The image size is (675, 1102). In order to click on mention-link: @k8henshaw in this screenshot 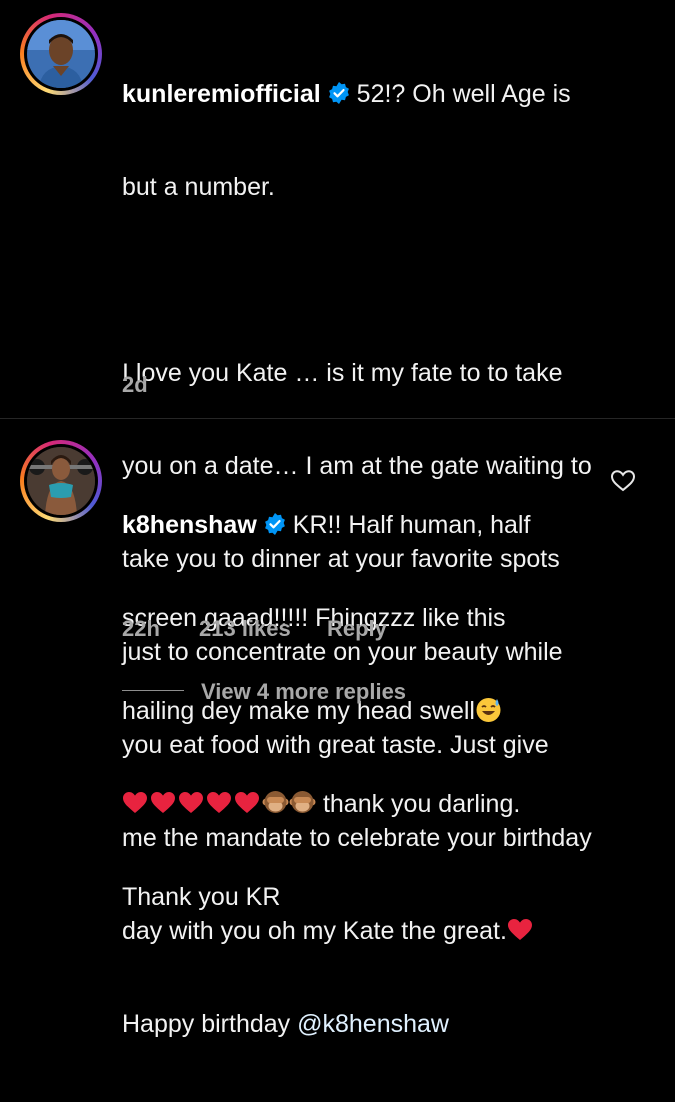, I will do `click(373, 1024)`.